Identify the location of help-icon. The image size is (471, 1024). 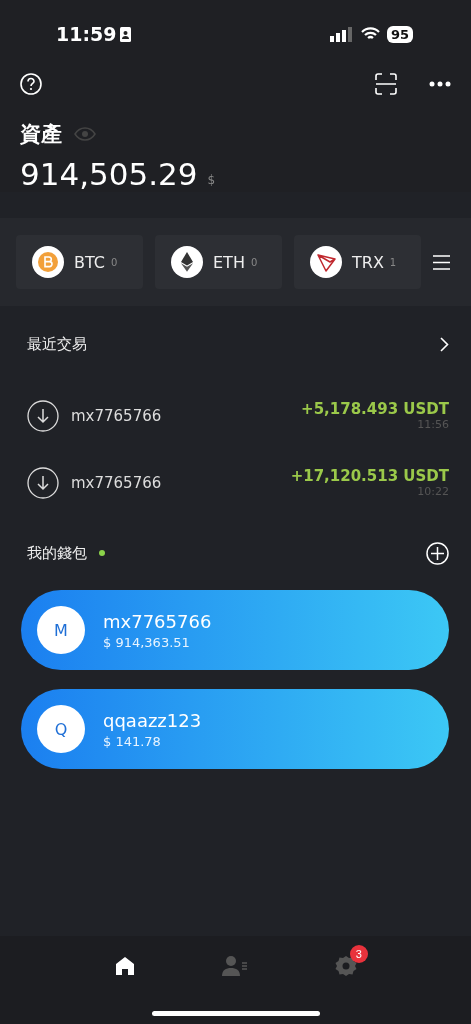
(31, 84).